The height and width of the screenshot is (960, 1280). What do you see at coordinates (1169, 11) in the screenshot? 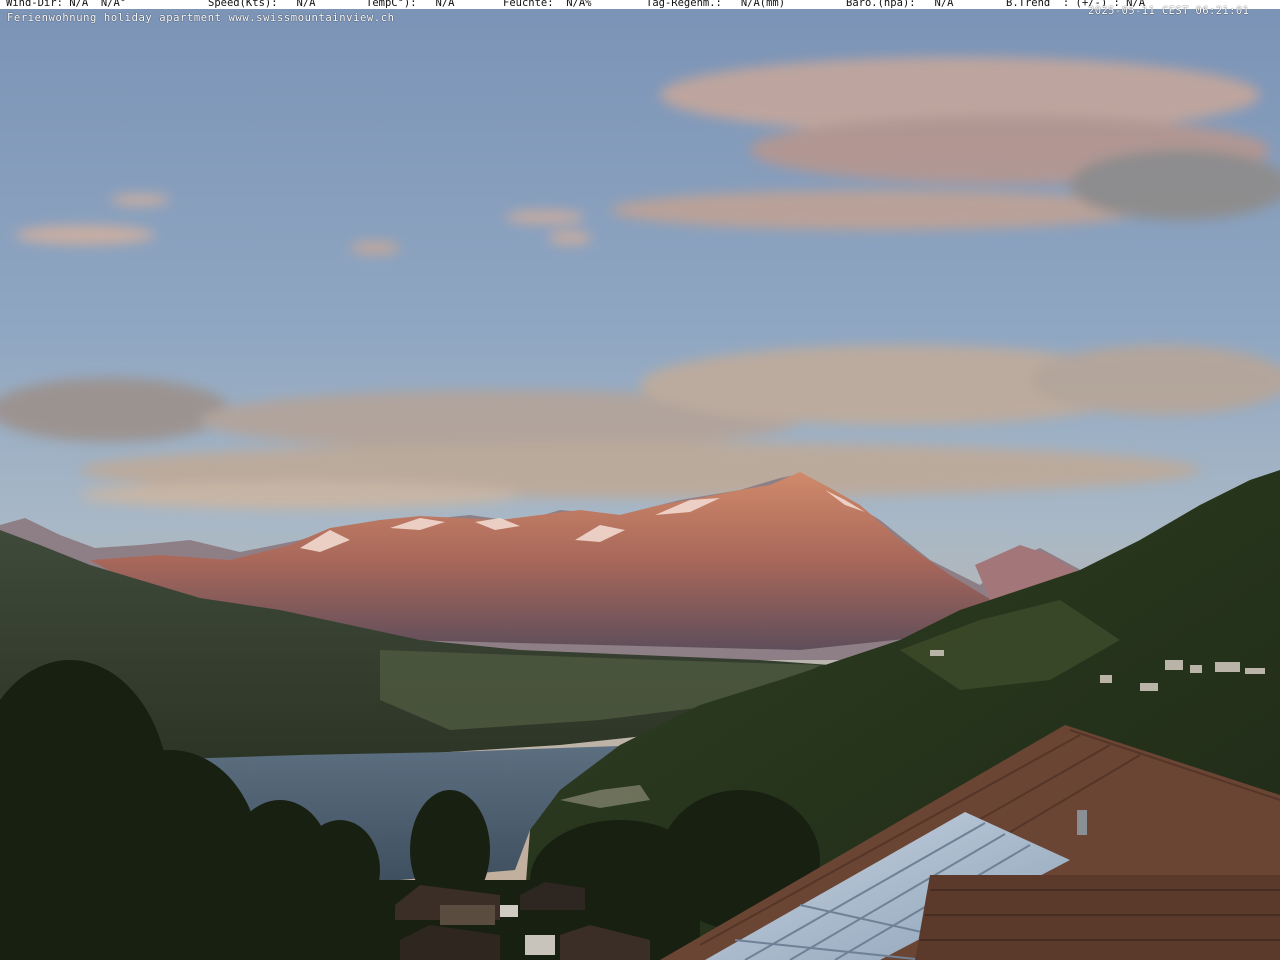
I see `webcam-timestamp: 2025-05-11 CEST 06:21:01` at bounding box center [1169, 11].